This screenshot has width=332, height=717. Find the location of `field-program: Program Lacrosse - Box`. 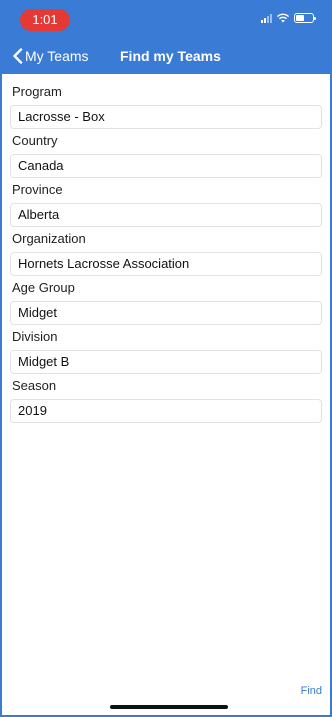

field-program: Program Lacrosse - Box is located at coordinates (166, 106).